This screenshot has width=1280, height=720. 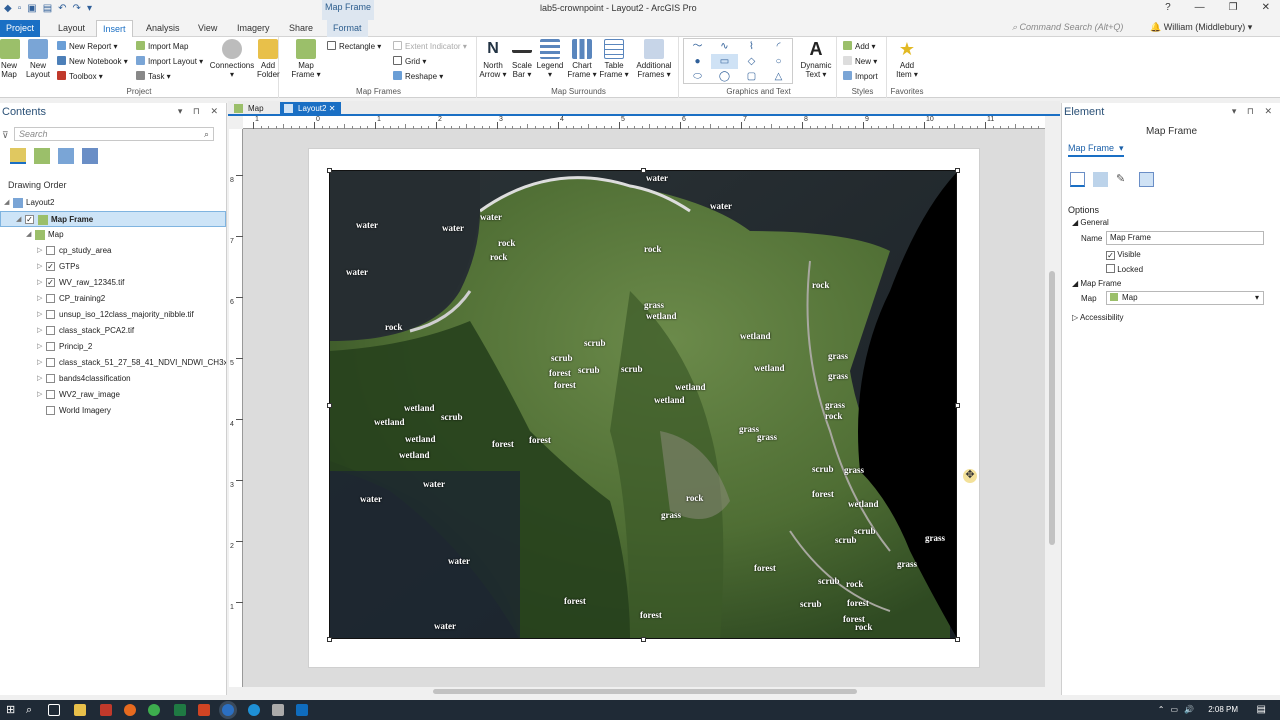 I want to click on customize-icon: ▾, so click(x=89, y=8).